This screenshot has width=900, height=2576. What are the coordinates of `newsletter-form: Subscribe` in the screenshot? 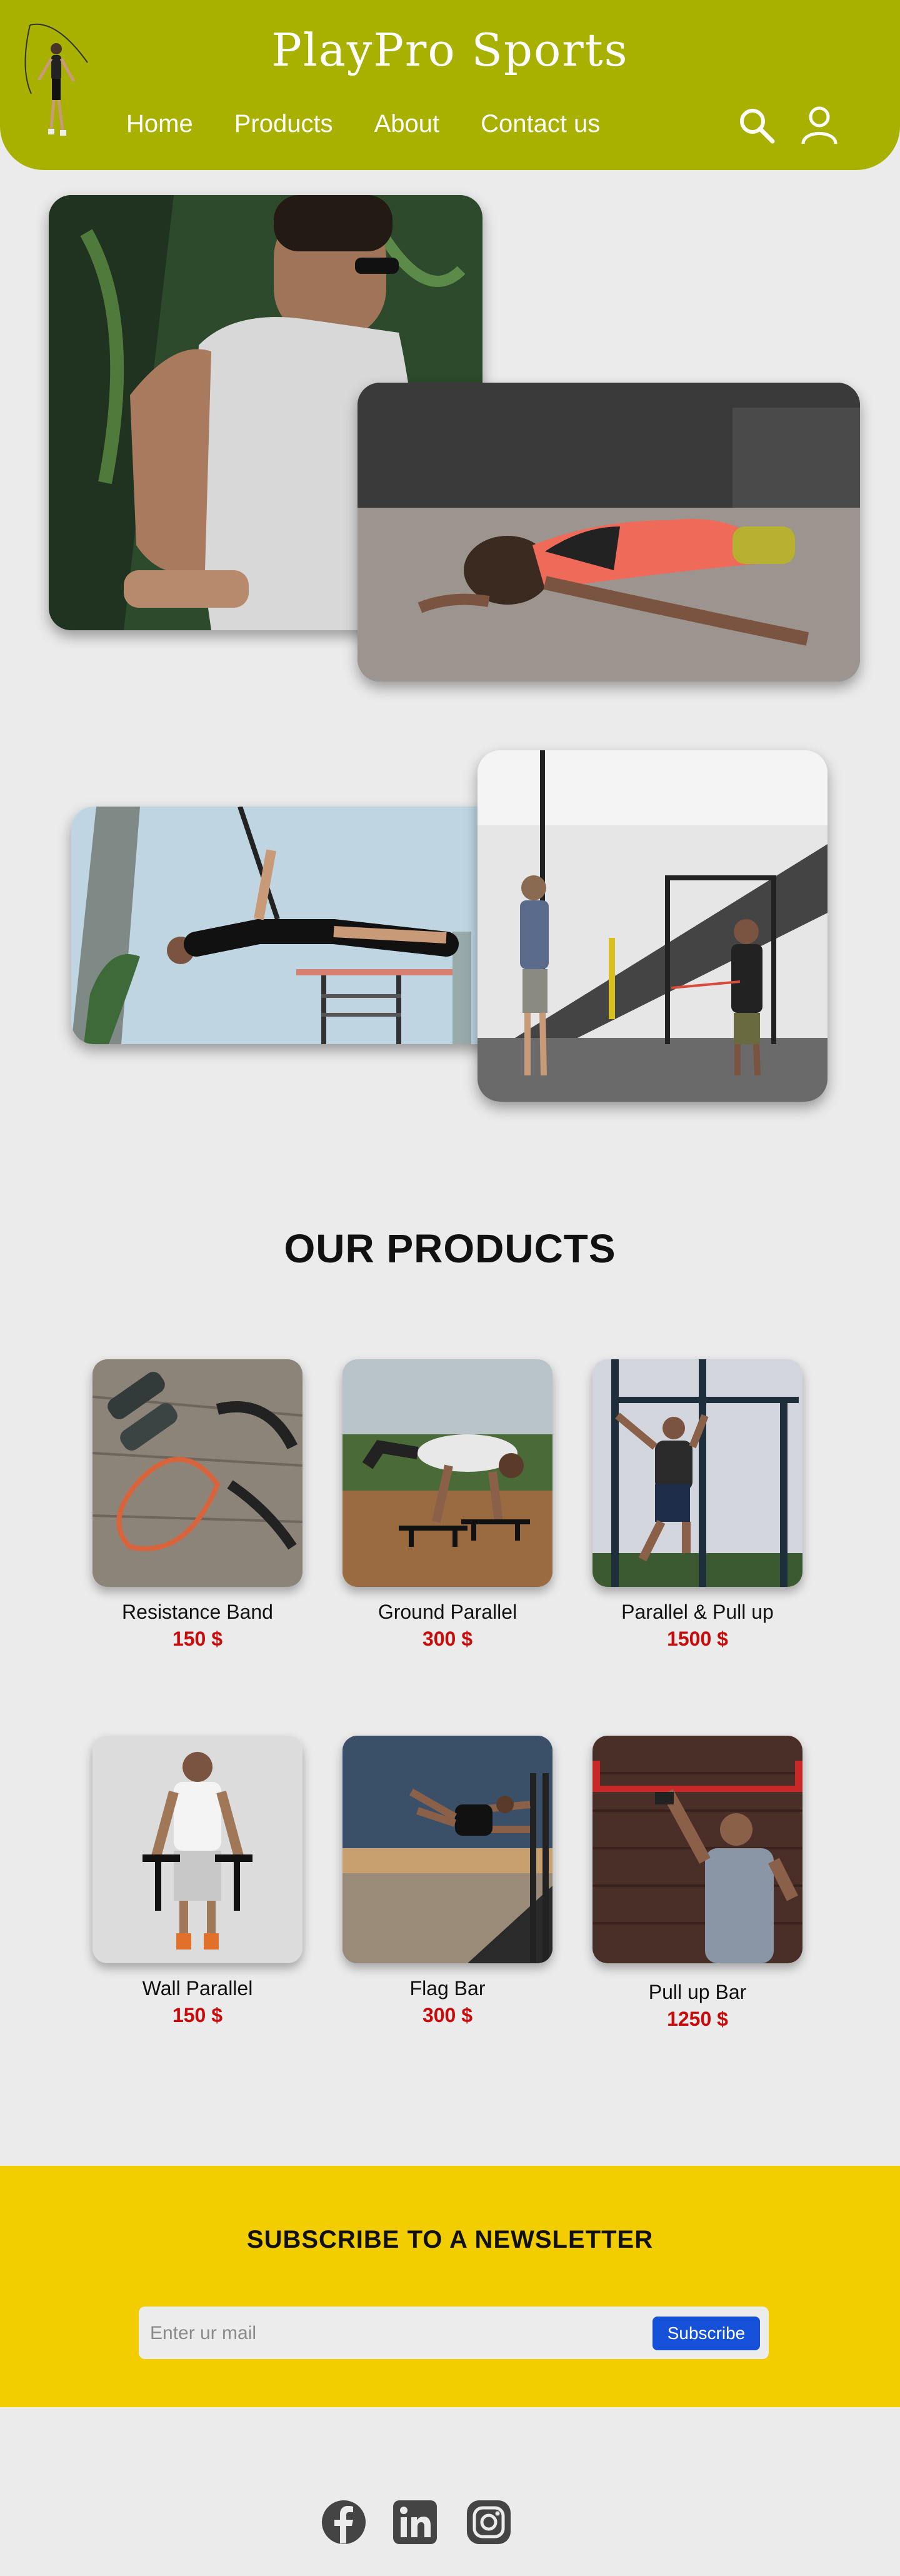 It's located at (454, 2333).